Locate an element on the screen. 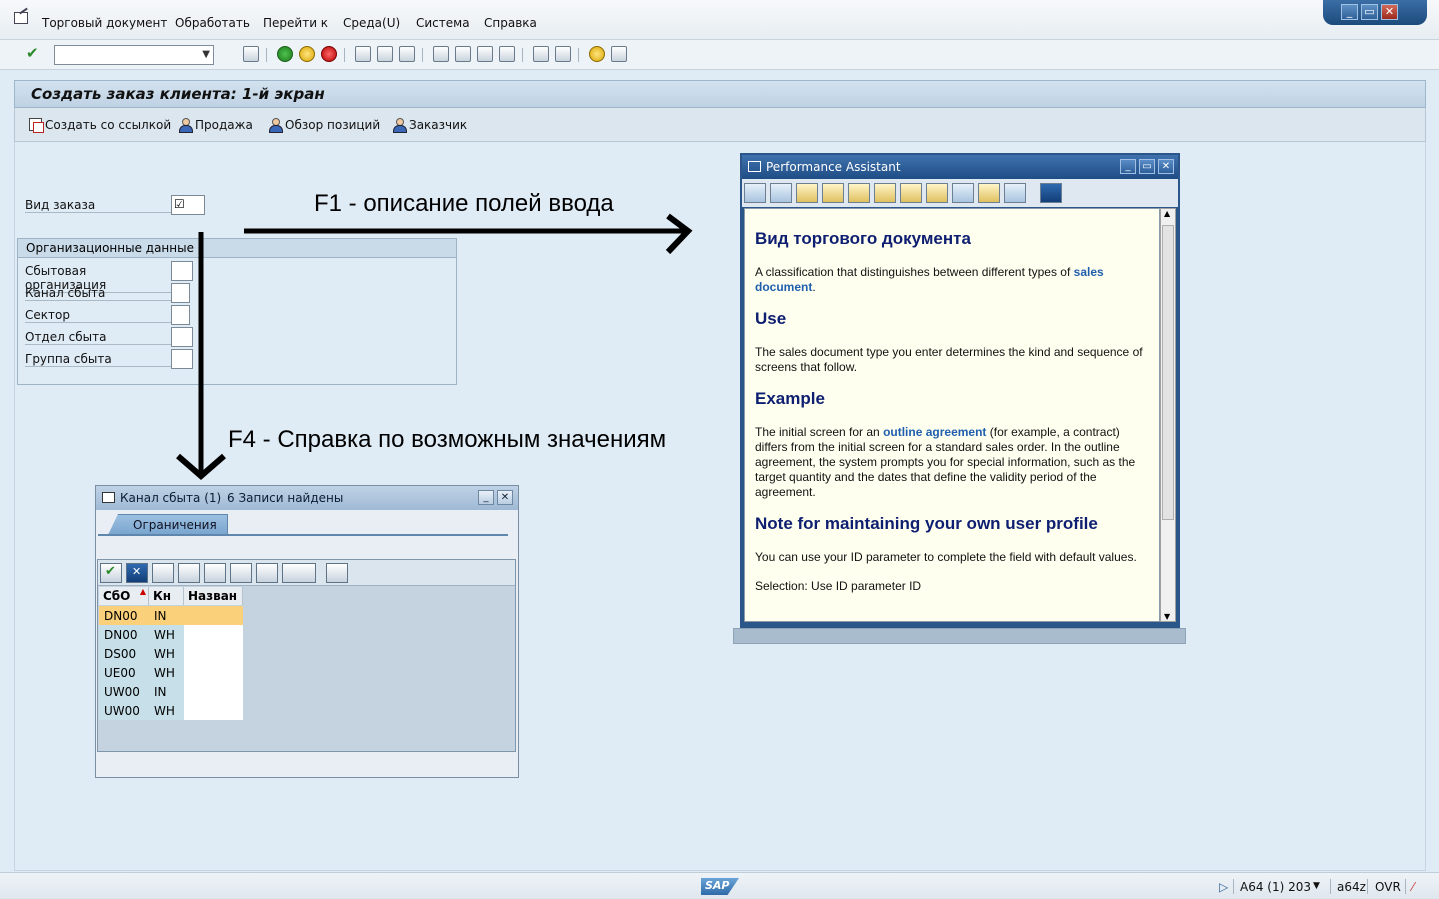 The height and width of the screenshot is (899, 1439). outline-agreement-link: outline agreement is located at coordinates (934, 432).